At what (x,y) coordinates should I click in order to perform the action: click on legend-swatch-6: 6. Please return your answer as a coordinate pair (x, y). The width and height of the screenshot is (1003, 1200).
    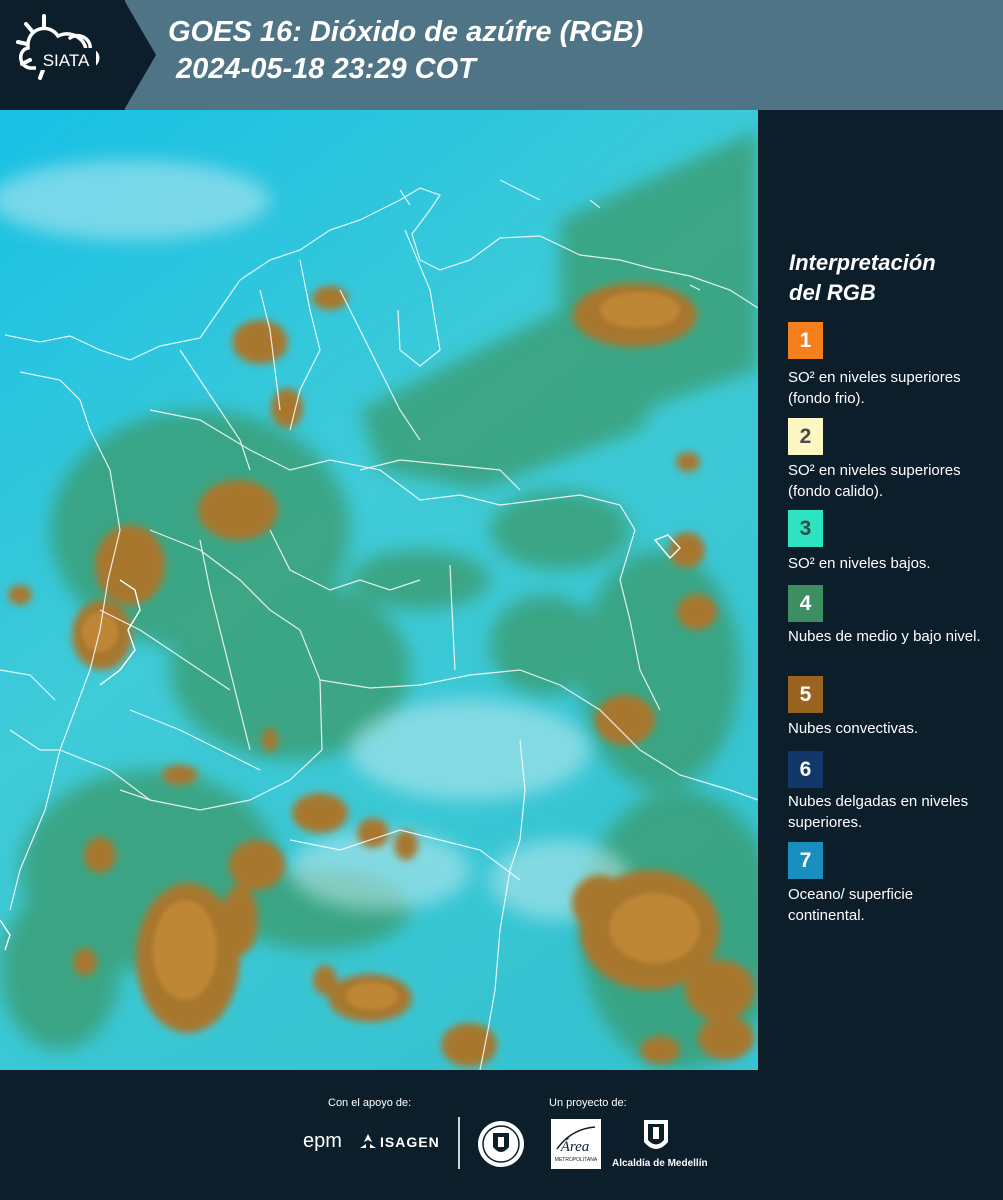
    Looking at the image, I should click on (805, 769).